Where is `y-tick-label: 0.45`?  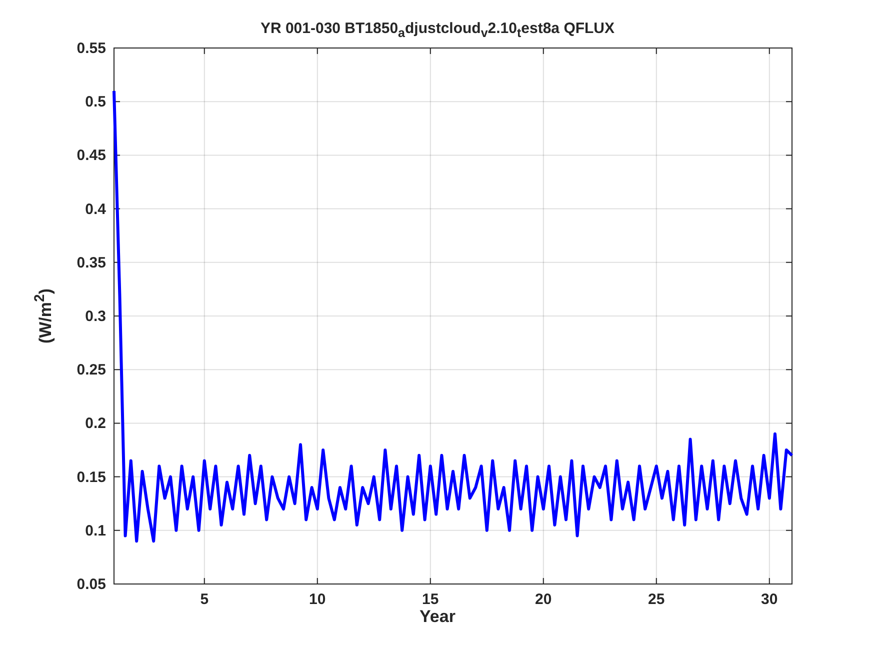 y-tick-label: 0.45 is located at coordinates (91, 155).